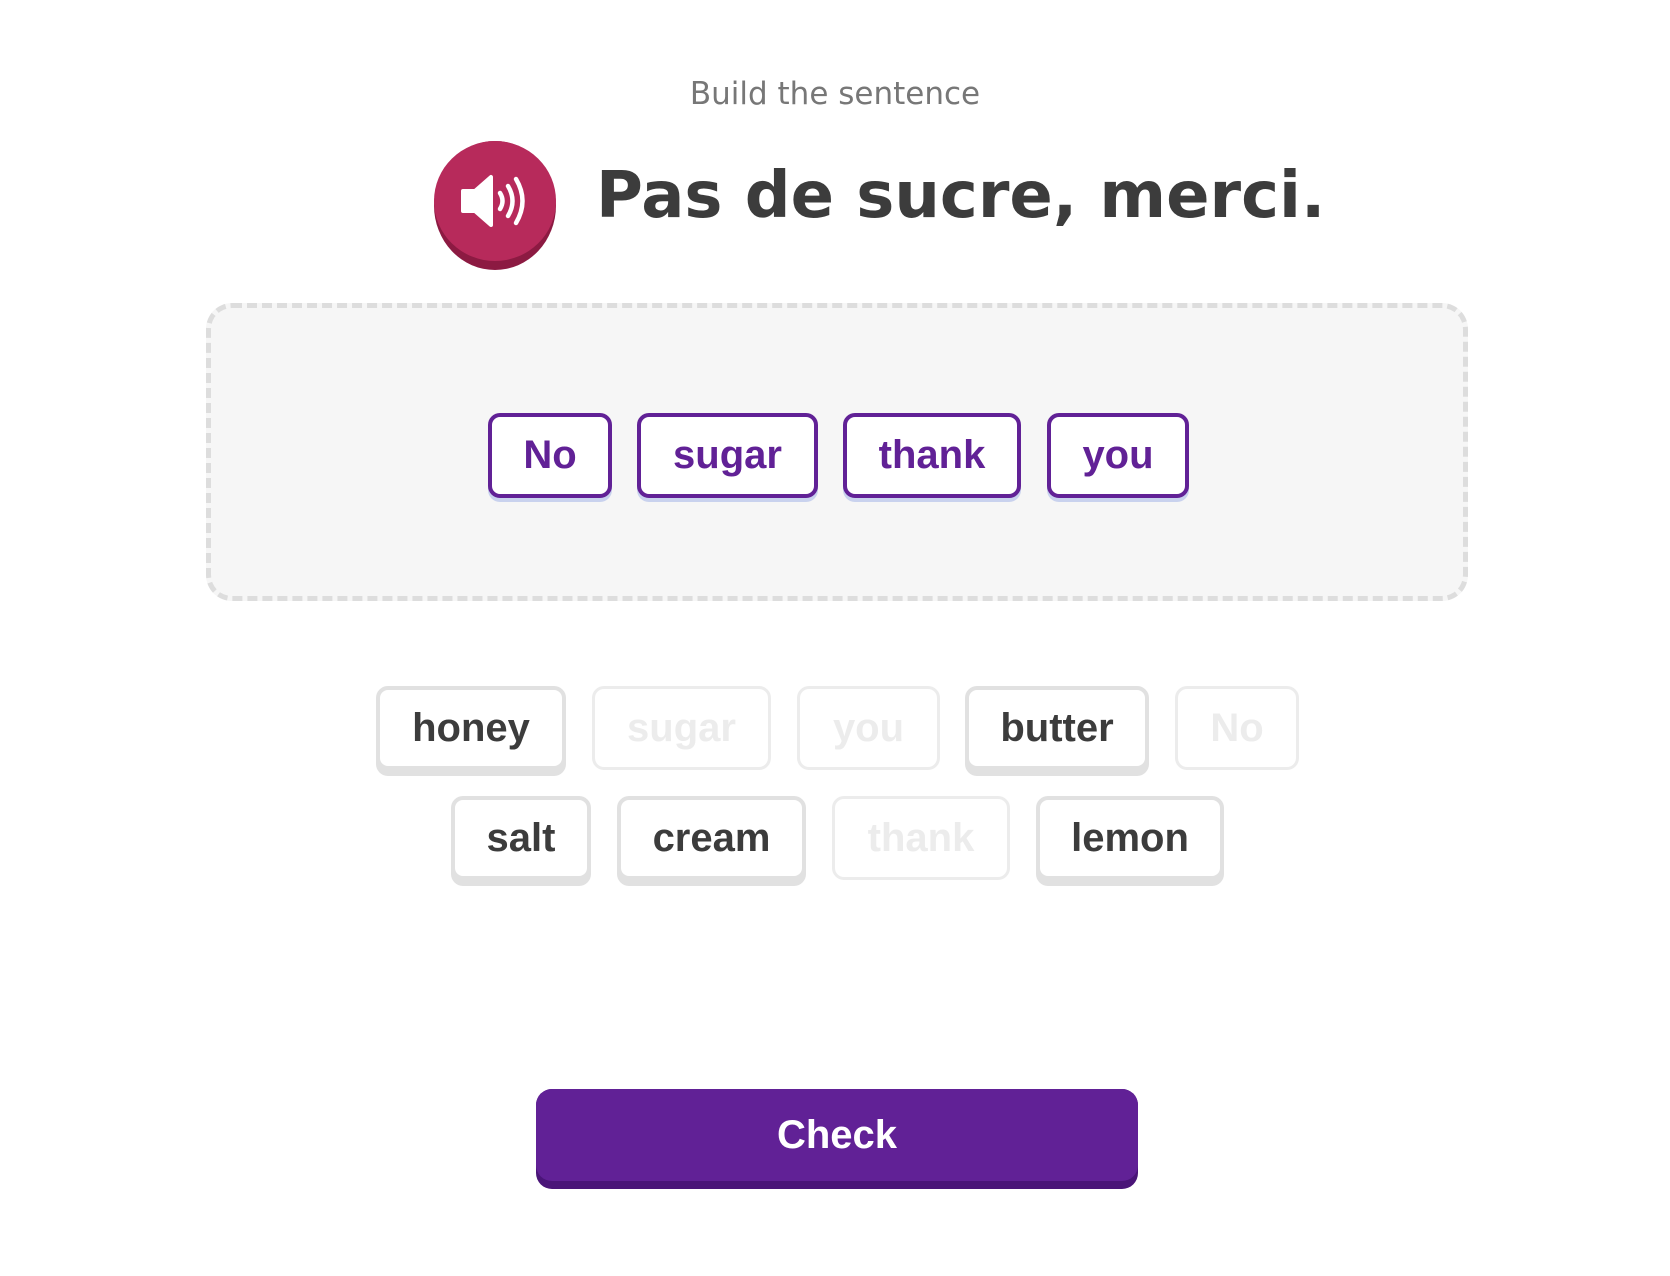 The image size is (1670, 1276). I want to click on prompt-sentence: Pas de sucre, merci., so click(961, 196).